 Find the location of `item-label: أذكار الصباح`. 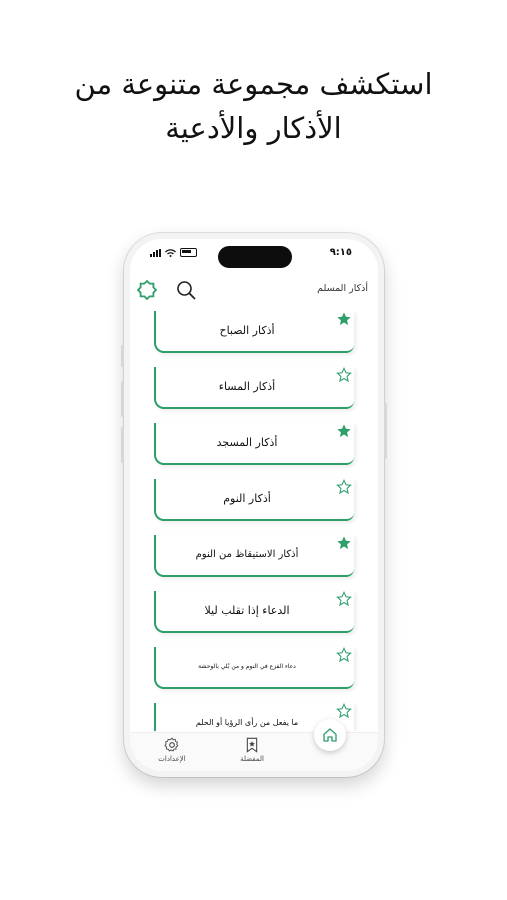

item-label: أذكار الصباح is located at coordinates (247, 330).